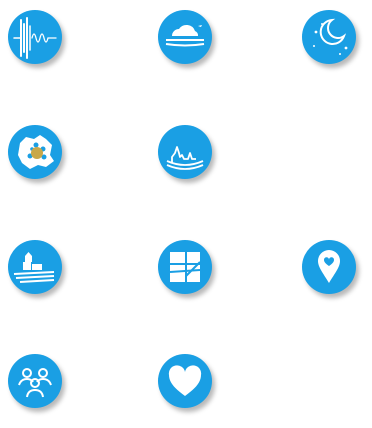  I want to click on window-grid-icon, so click(185, 267).